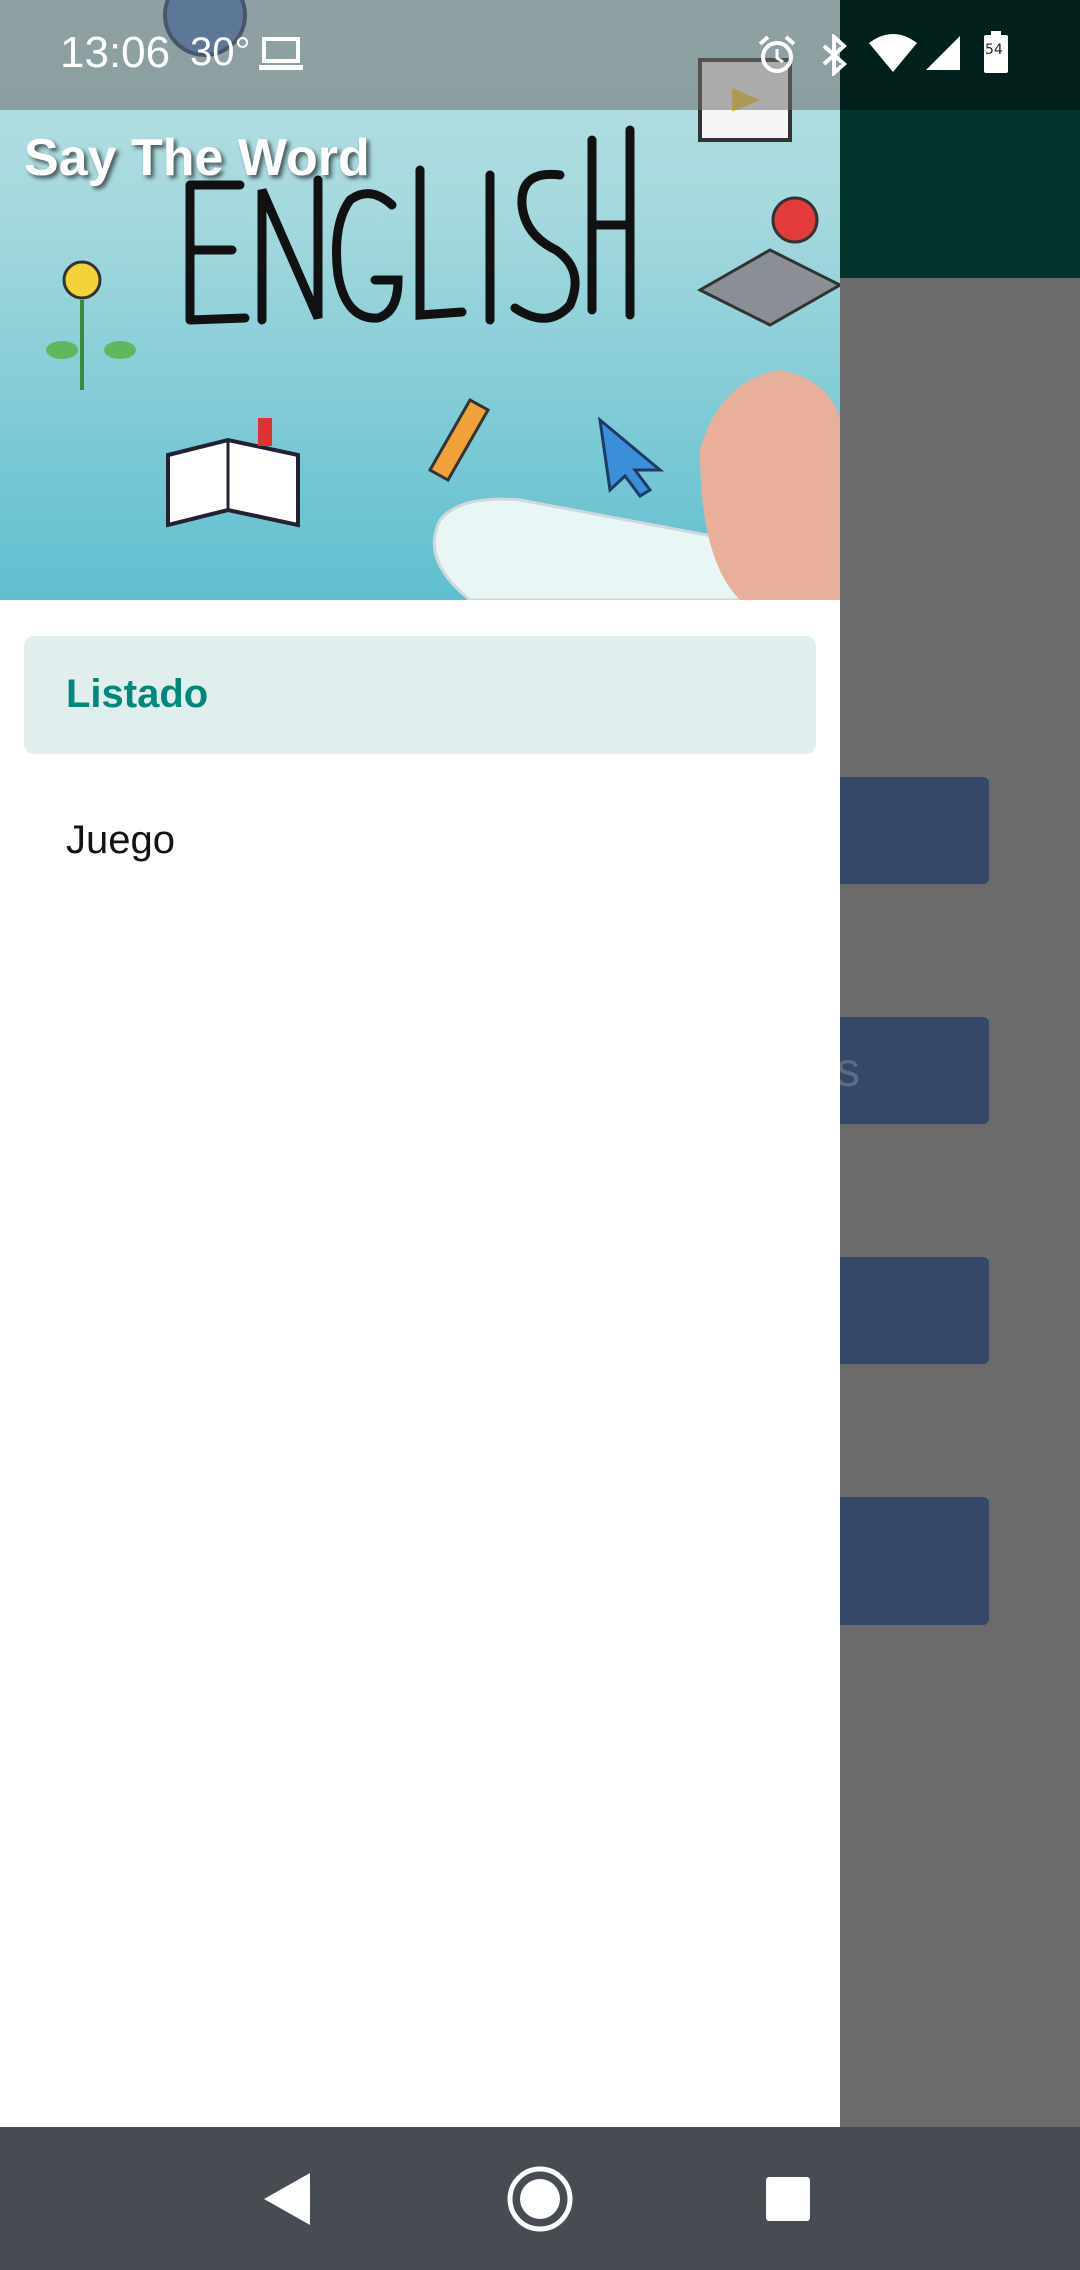  What do you see at coordinates (835, 56) in the screenshot?
I see `bluetooth-icon` at bounding box center [835, 56].